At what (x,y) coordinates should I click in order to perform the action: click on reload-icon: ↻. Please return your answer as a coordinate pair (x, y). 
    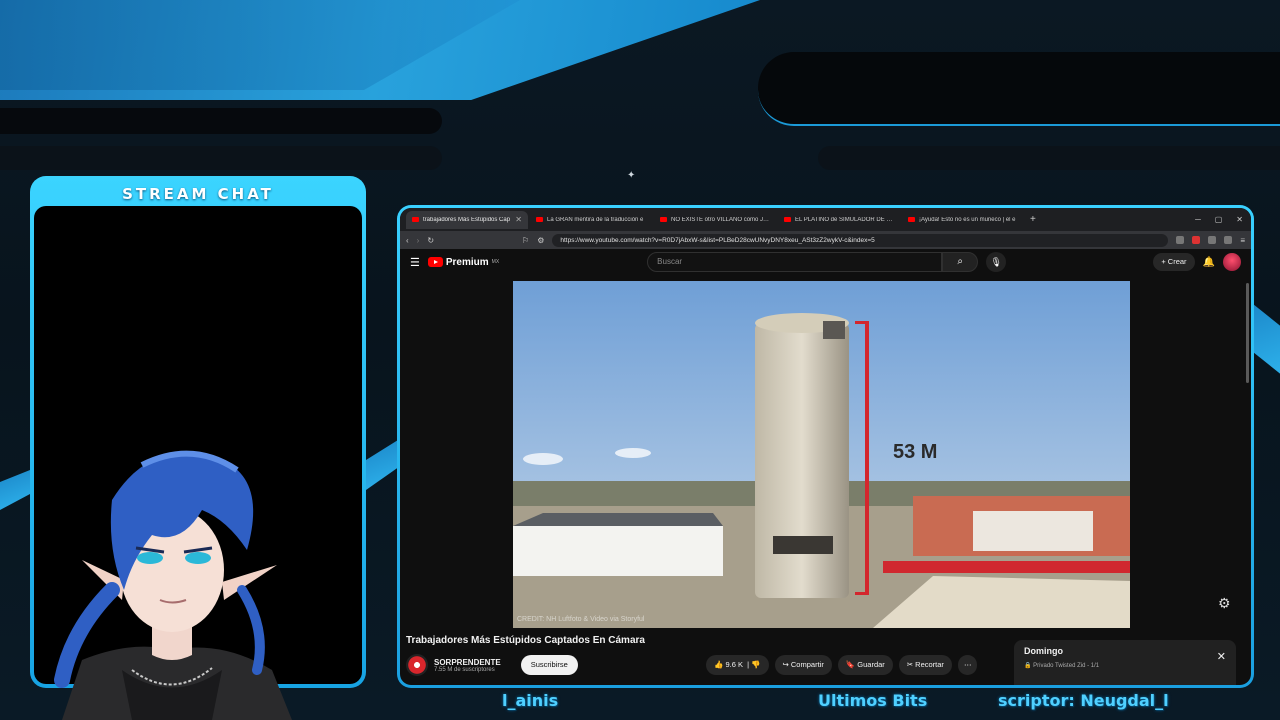
    Looking at the image, I should click on (430, 240).